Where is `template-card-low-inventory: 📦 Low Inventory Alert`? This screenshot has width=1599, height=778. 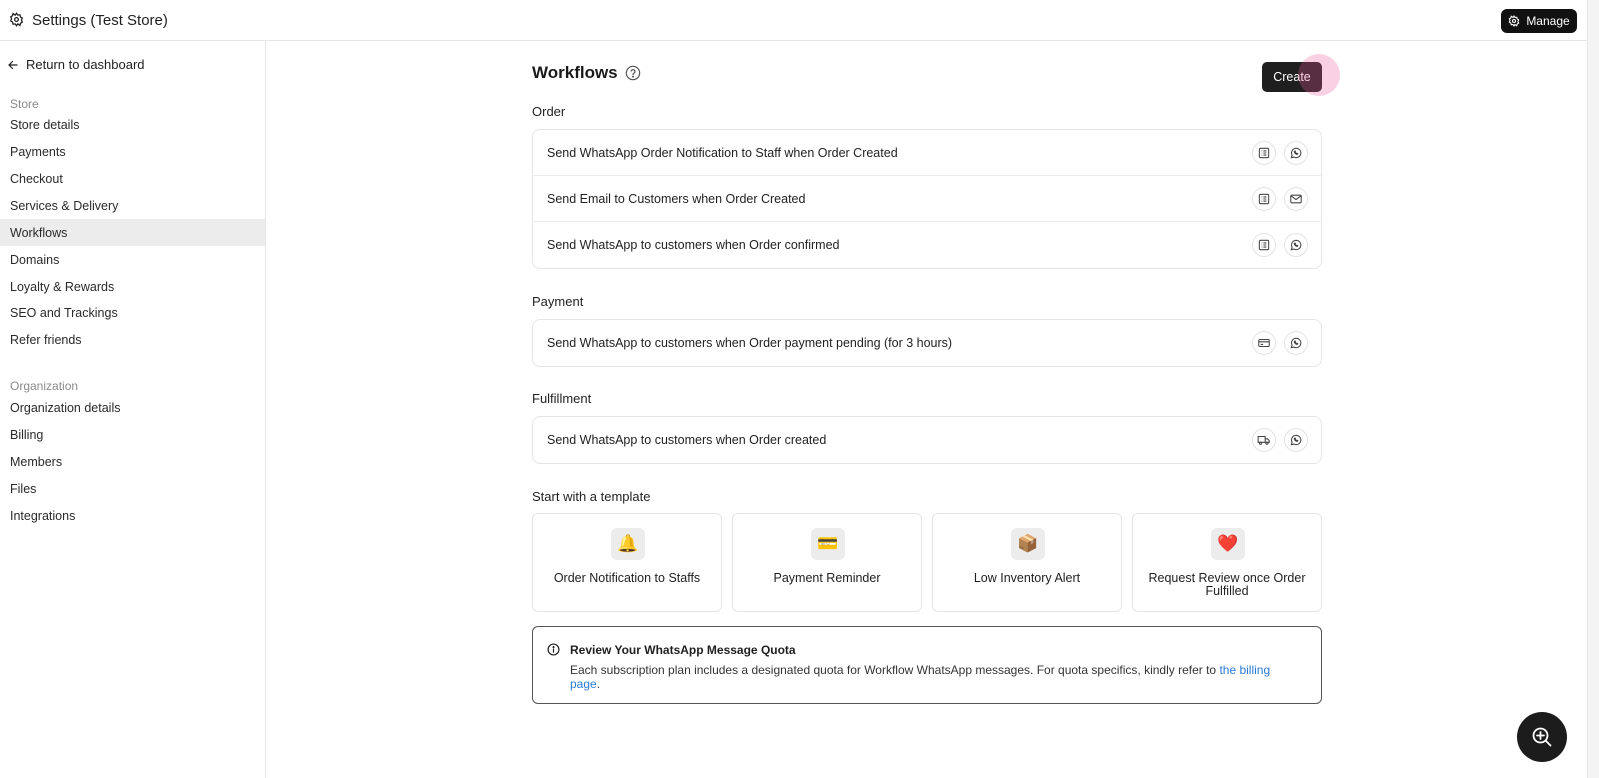 template-card-low-inventory: 📦 Low Inventory Alert is located at coordinates (1027, 562).